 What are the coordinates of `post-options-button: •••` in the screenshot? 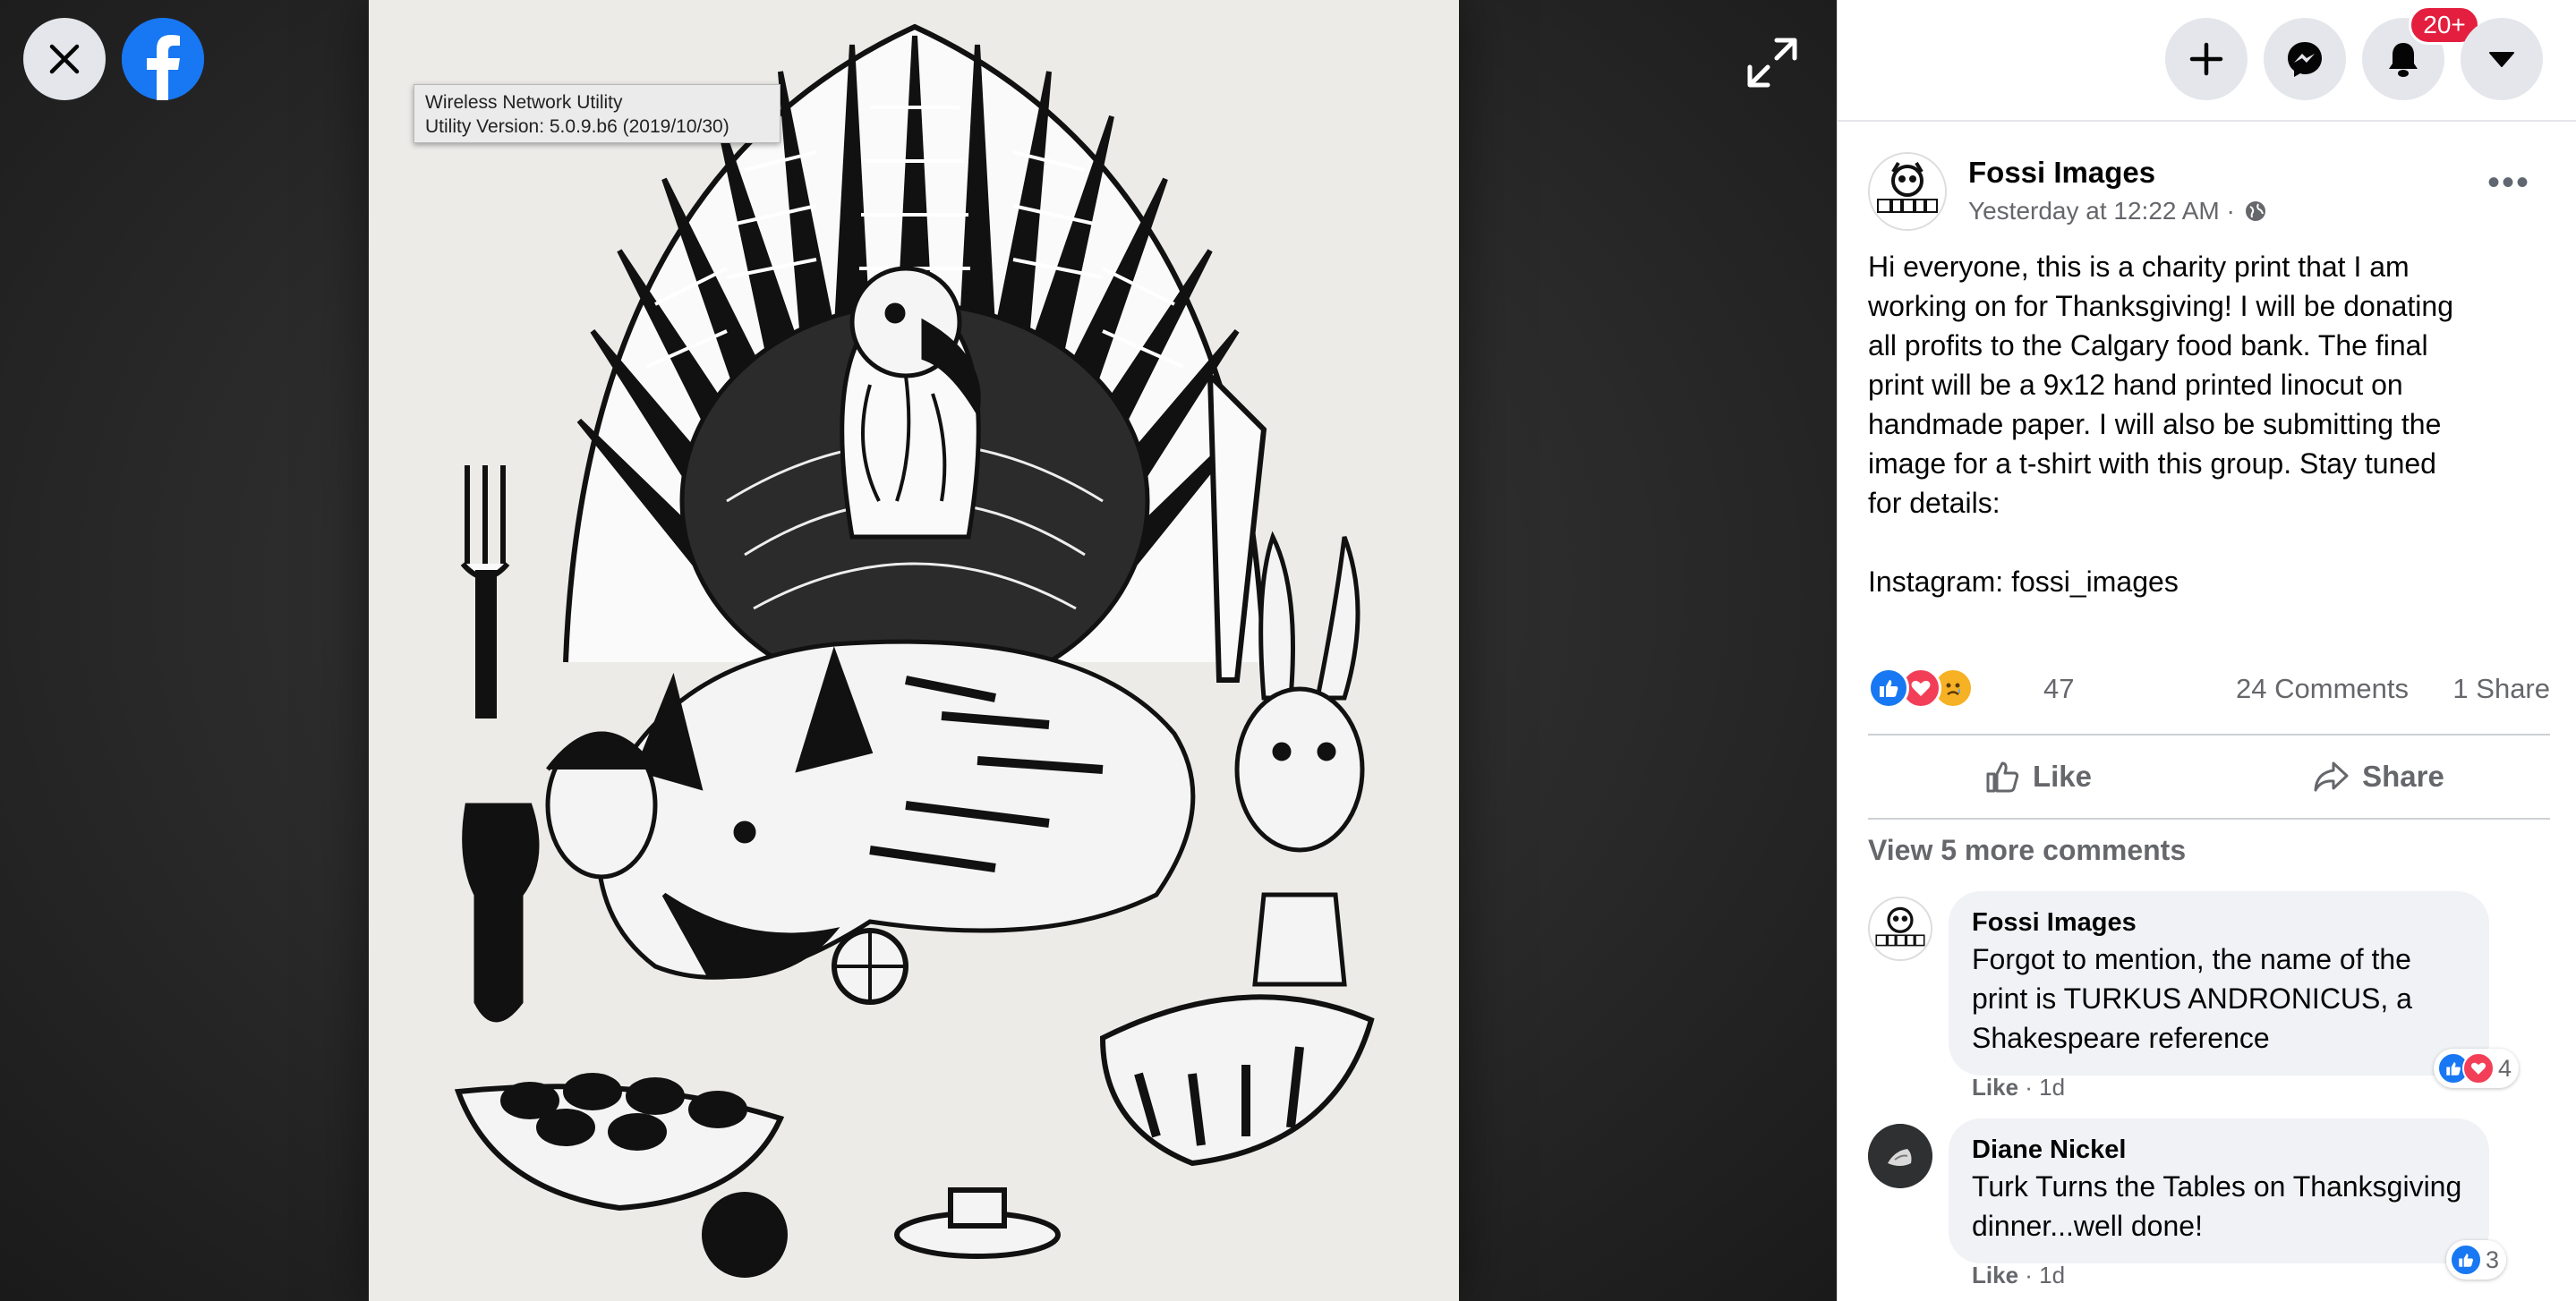 It's located at (2508, 182).